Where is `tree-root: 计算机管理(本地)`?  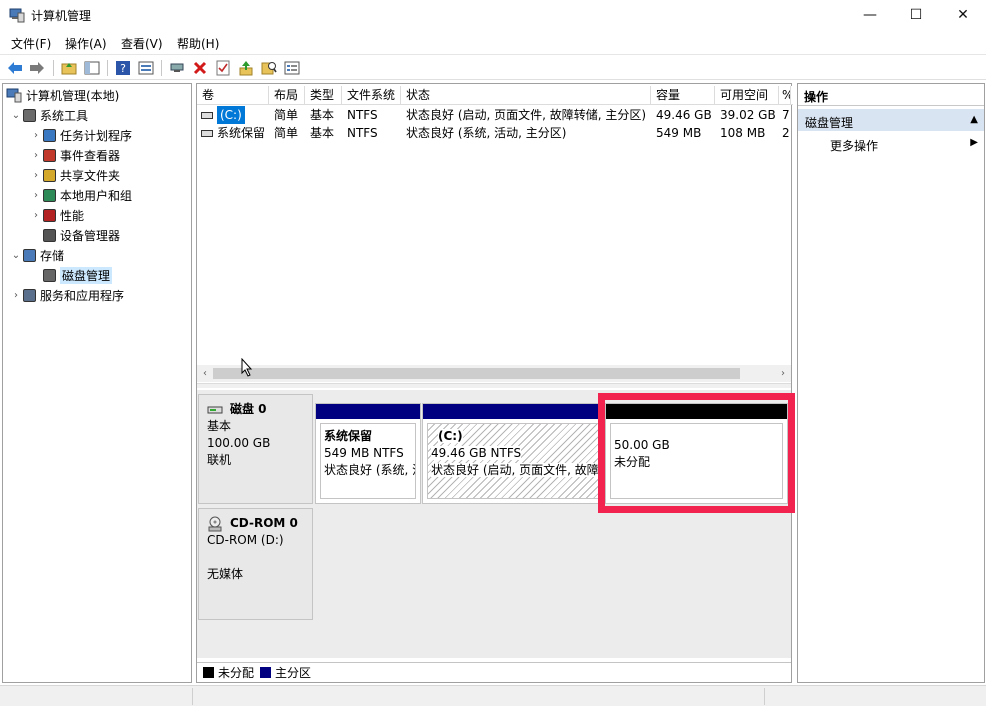
tree-root: 计算机管理(本地) is located at coordinates (62, 95).